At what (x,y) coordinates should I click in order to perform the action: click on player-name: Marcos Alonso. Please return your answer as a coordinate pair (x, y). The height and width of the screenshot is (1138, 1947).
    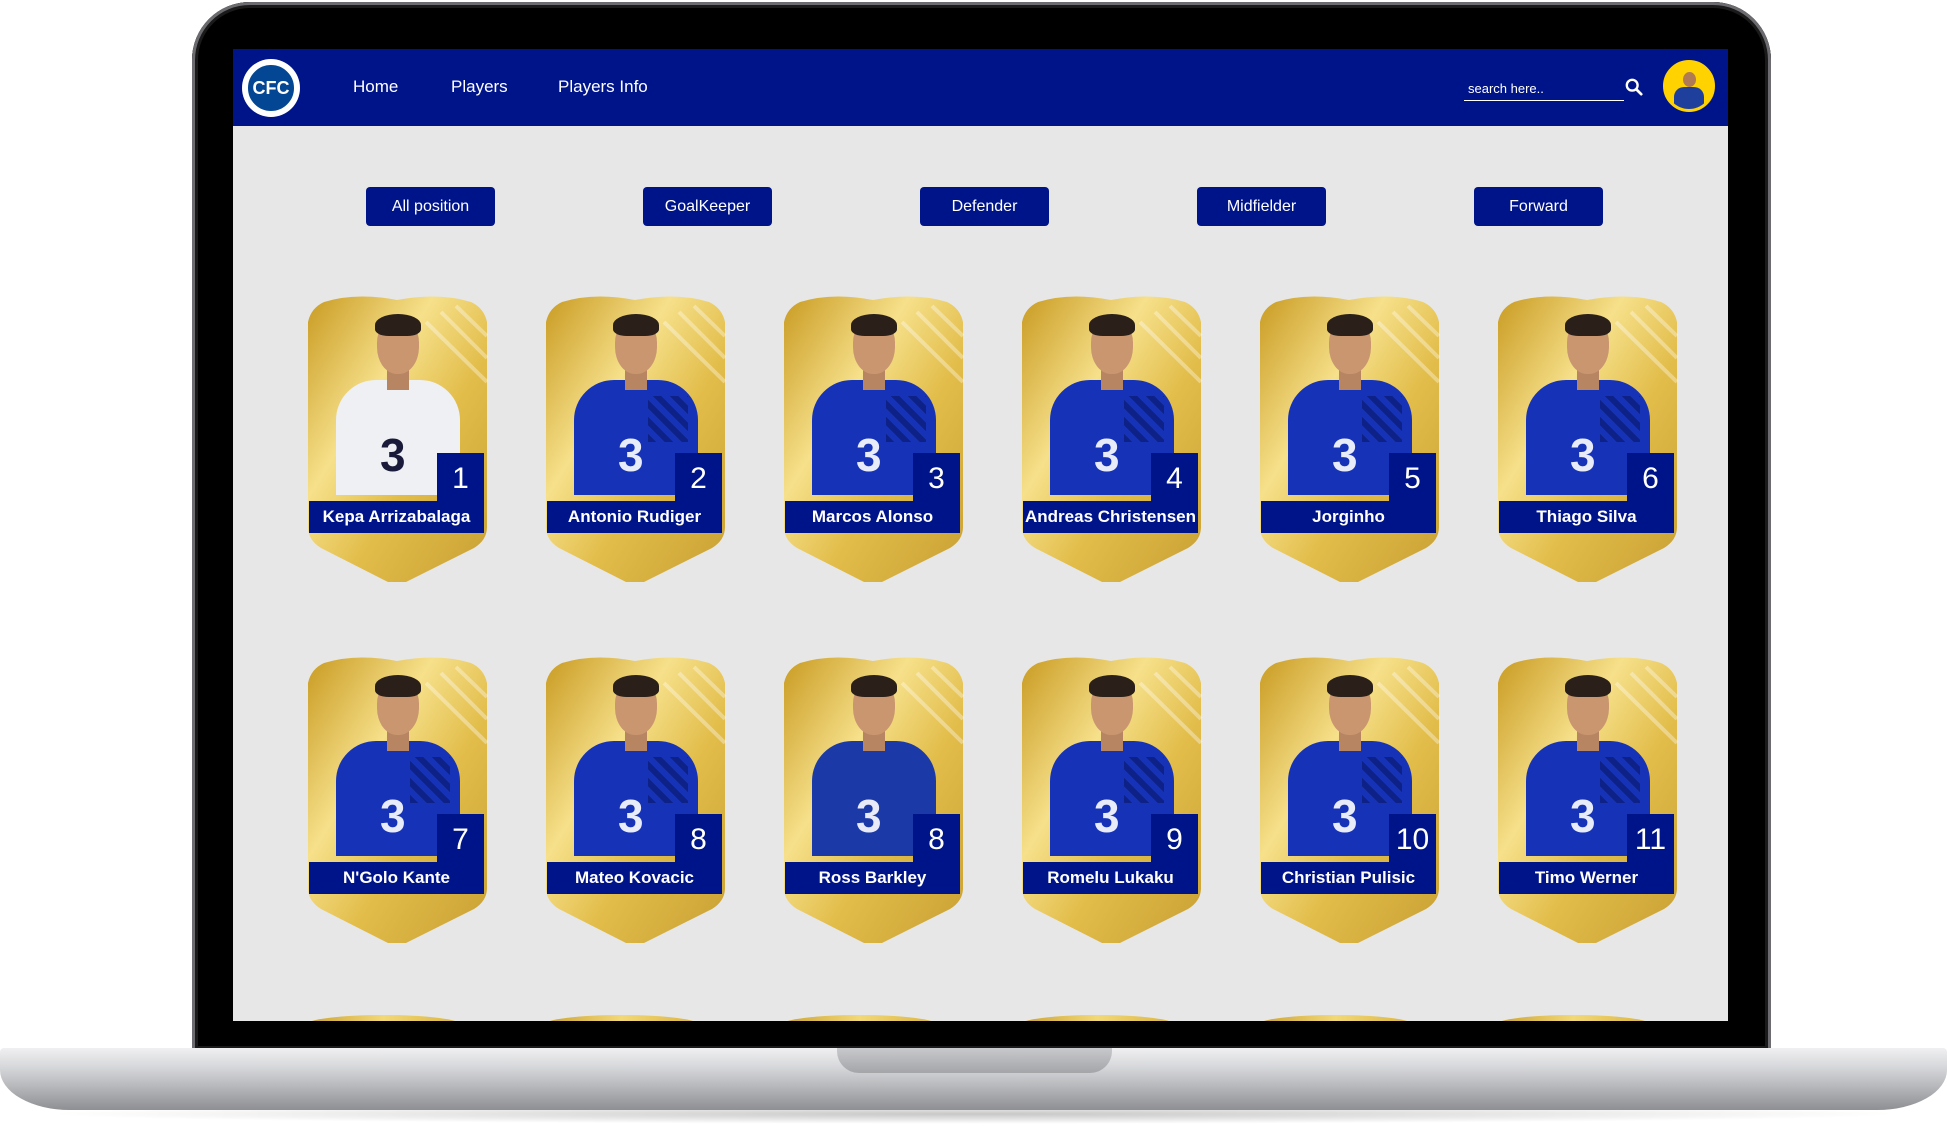
    Looking at the image, I should click on (872, 517).